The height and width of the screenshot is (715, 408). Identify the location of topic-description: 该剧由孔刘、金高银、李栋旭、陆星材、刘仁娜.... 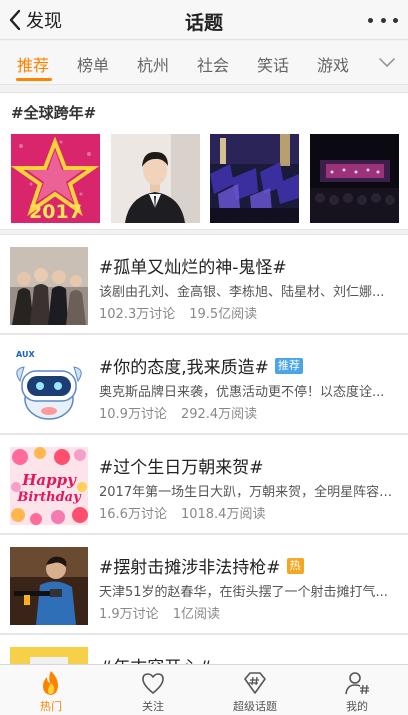
(242, 292).